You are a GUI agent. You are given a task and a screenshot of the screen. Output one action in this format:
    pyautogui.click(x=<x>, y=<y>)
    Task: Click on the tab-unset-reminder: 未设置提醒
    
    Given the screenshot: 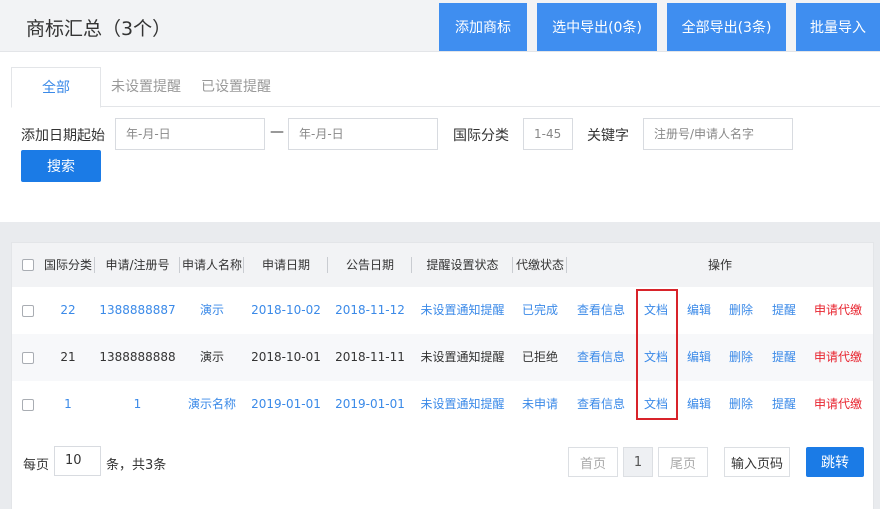 What is the action you would take?
    pyautogui.click(x=146, y=87)
    